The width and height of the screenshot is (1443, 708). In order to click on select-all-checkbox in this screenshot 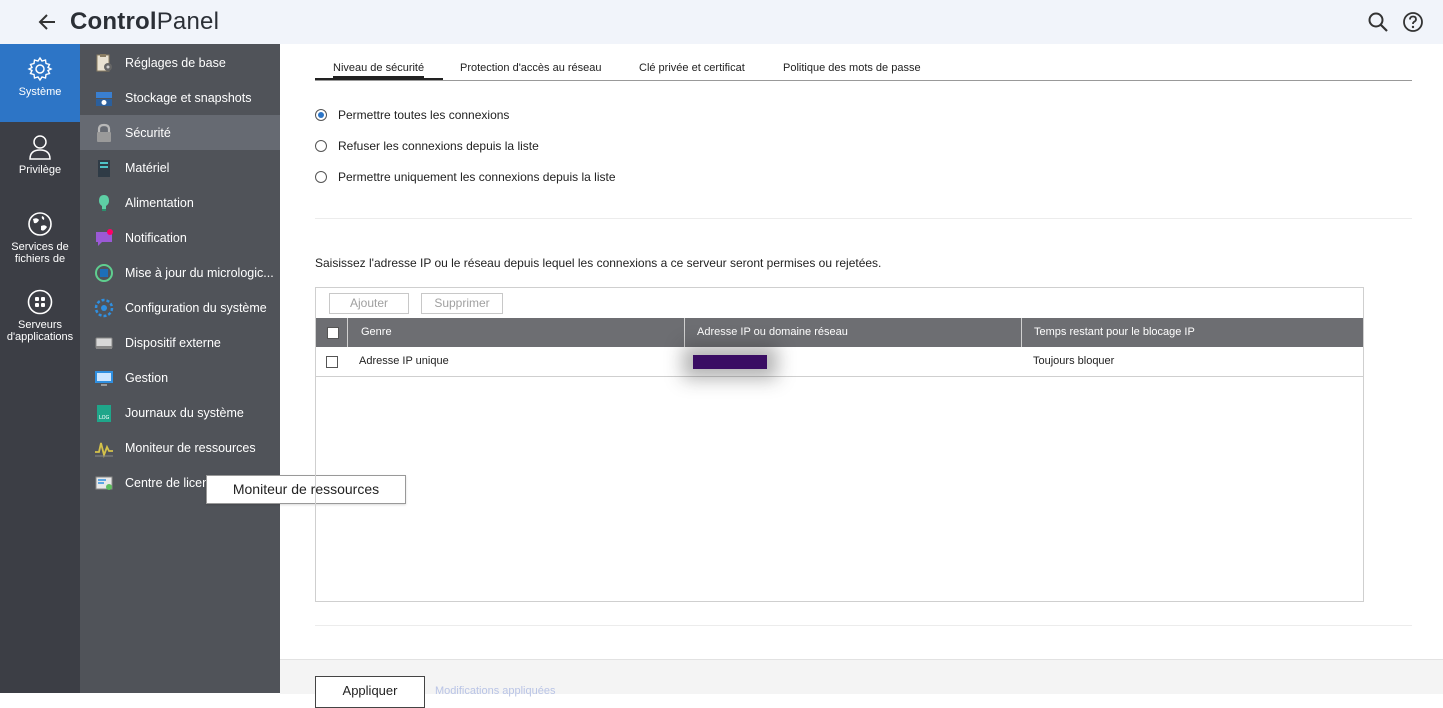, I will do `click(333, 333)`.